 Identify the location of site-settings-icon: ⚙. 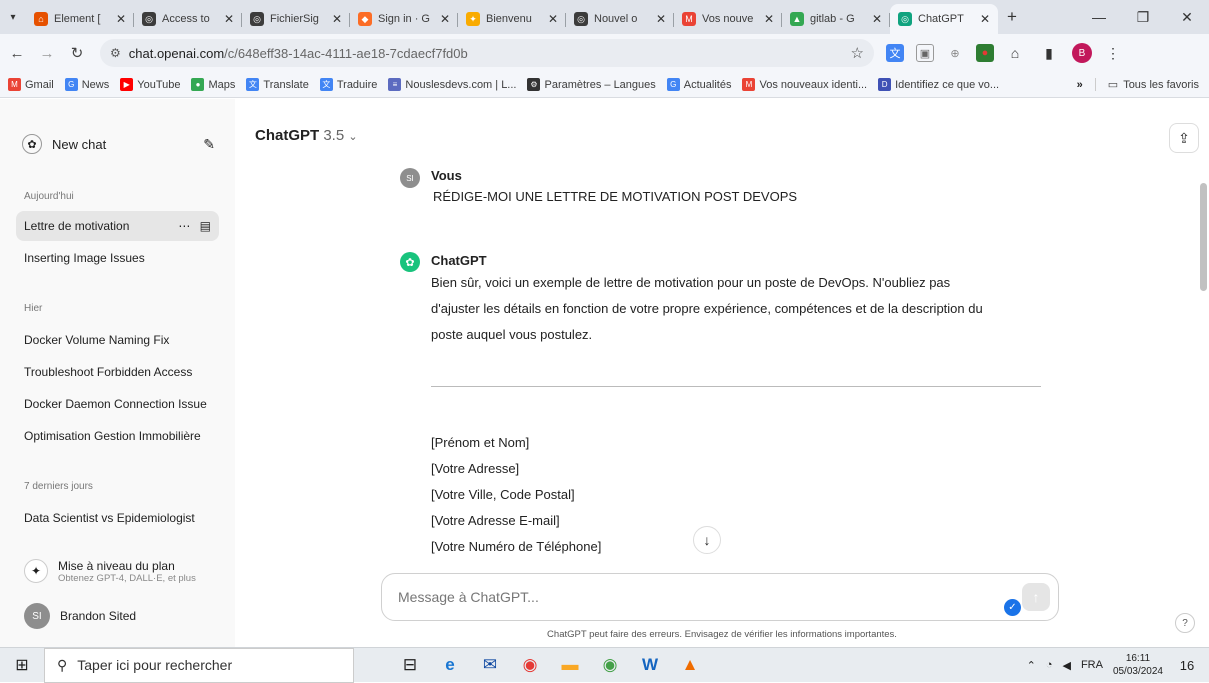
(115, 53).